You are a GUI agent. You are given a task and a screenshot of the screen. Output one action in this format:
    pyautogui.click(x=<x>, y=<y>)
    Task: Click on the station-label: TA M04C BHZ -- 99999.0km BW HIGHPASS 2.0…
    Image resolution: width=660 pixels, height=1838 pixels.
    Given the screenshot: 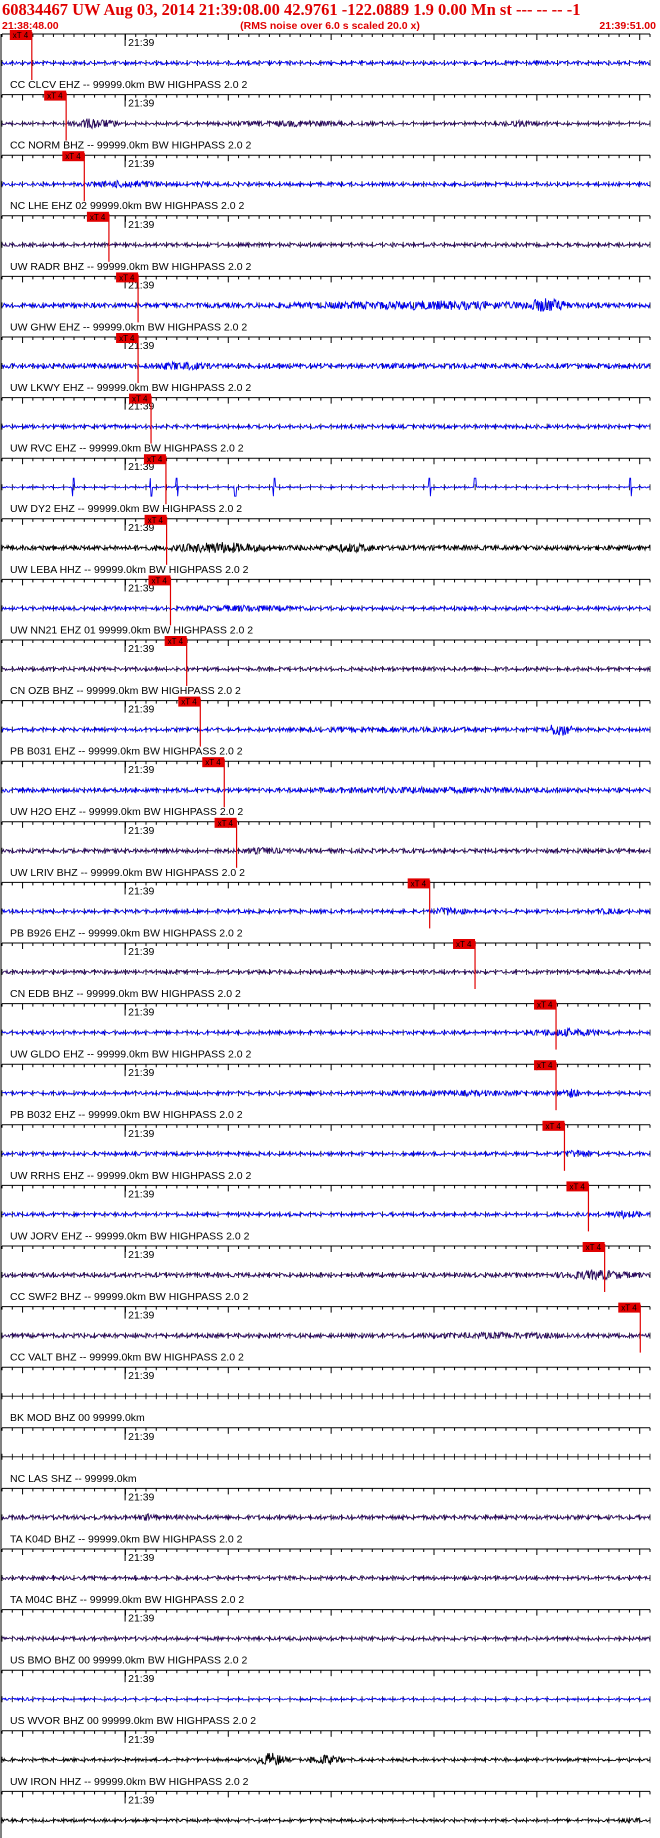 What is the action you would take?
    pyautogui.click(x=127, y=1600)
    